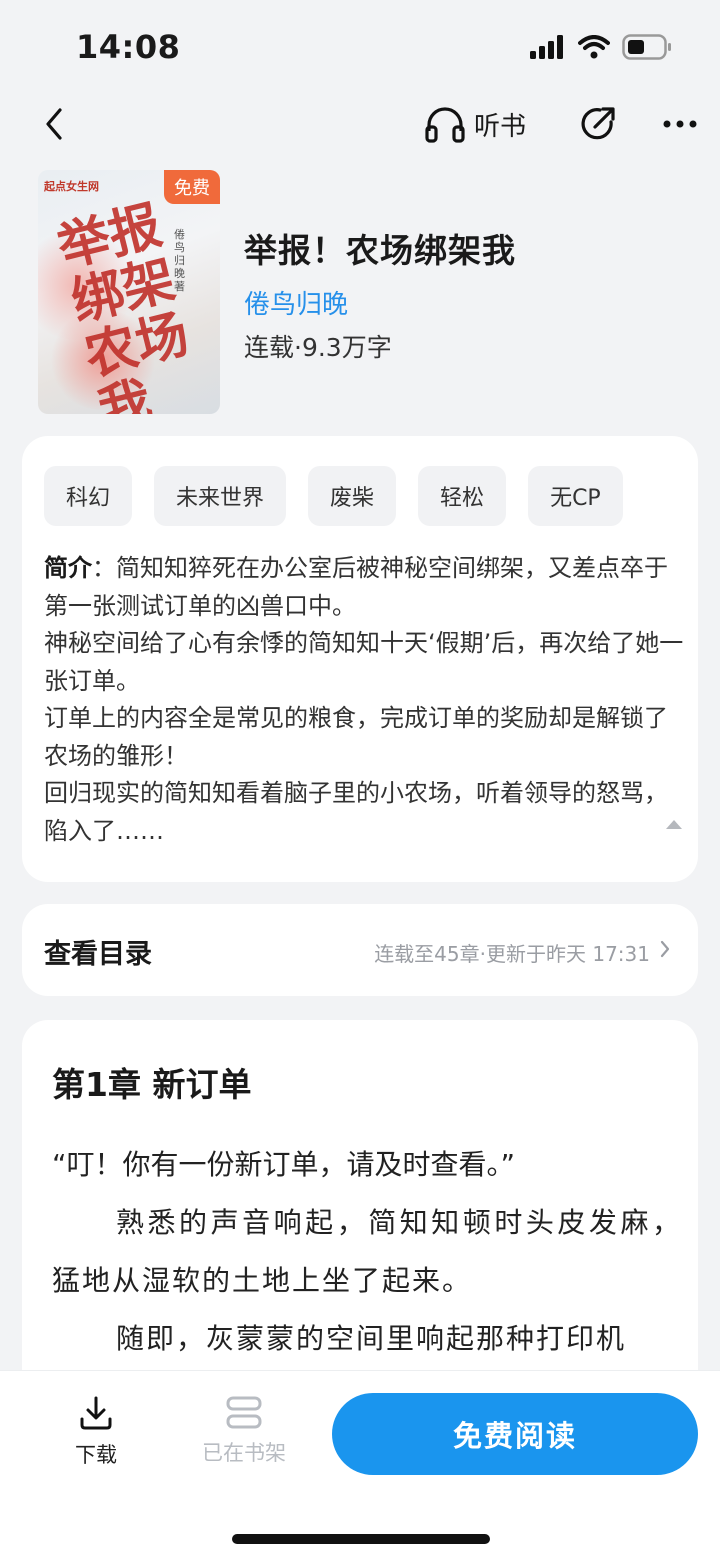 Image resolution: width=720 pixels, height=1559 pixels. What do you see at coordinates (647, 49) in the screenshot?
I see `battery-icon` at bounding box center [647, 49].